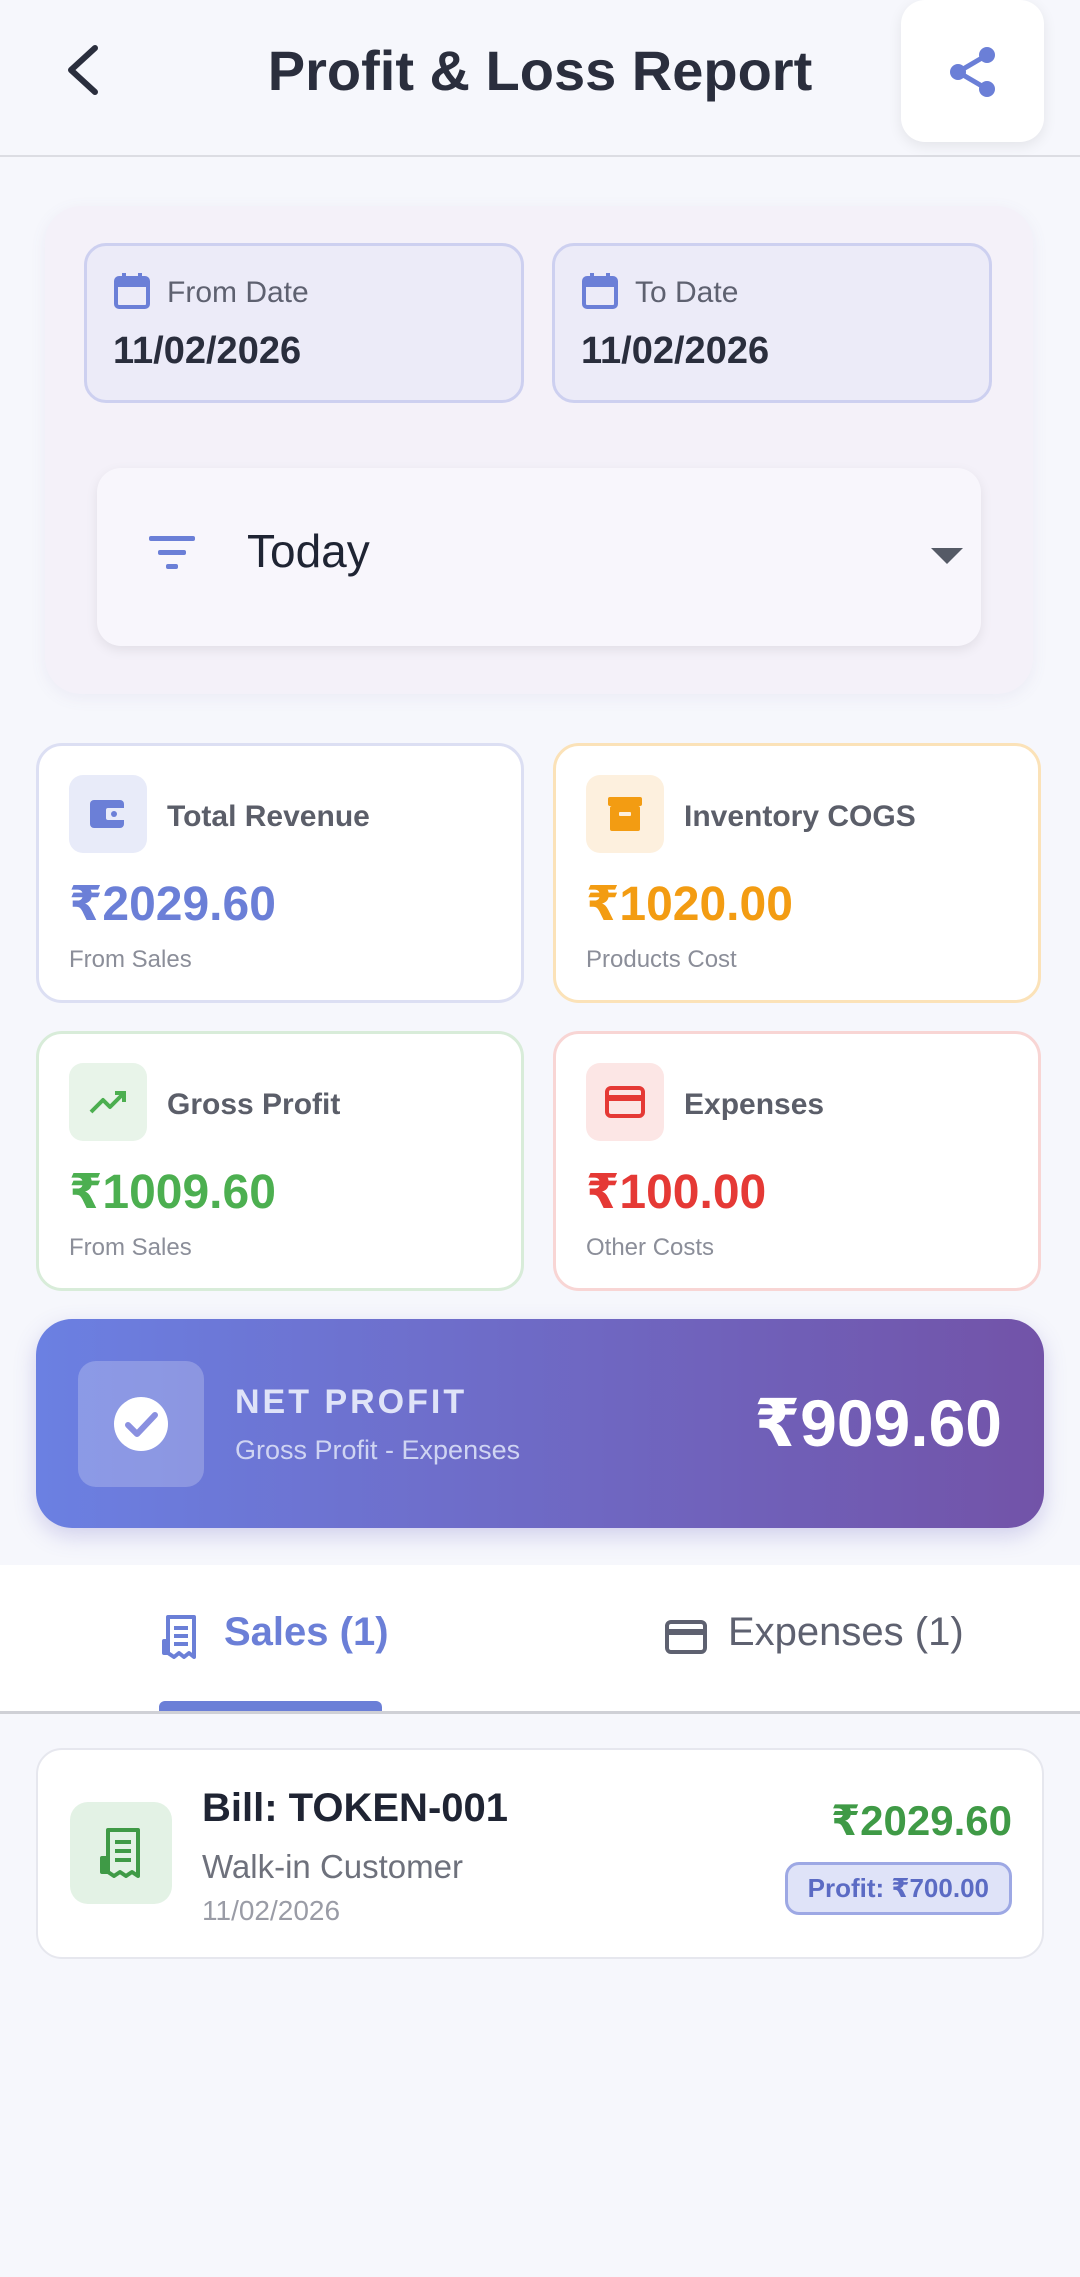  What do you see at coordinates (539, 557) in the screenshot?
I see `period-dropdown: Today` at bounding box center [539, 557].